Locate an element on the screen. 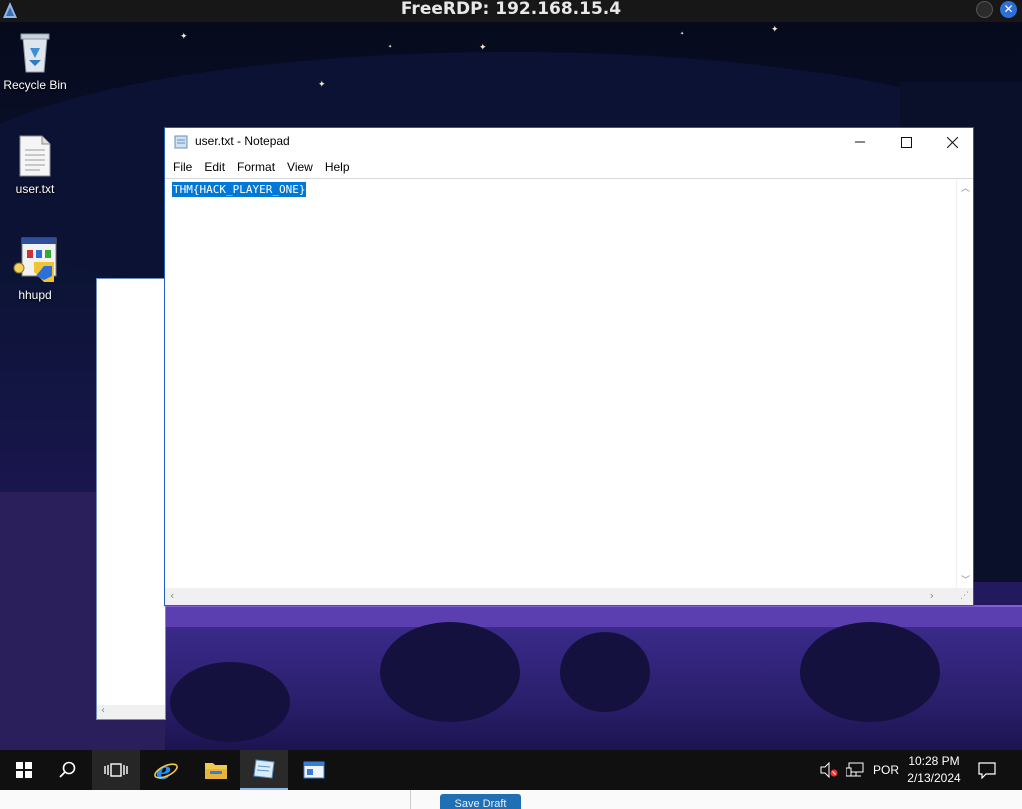 This screenshot has height=809, width=1022. language-indicator: POR is located at coordinates (886, 770).